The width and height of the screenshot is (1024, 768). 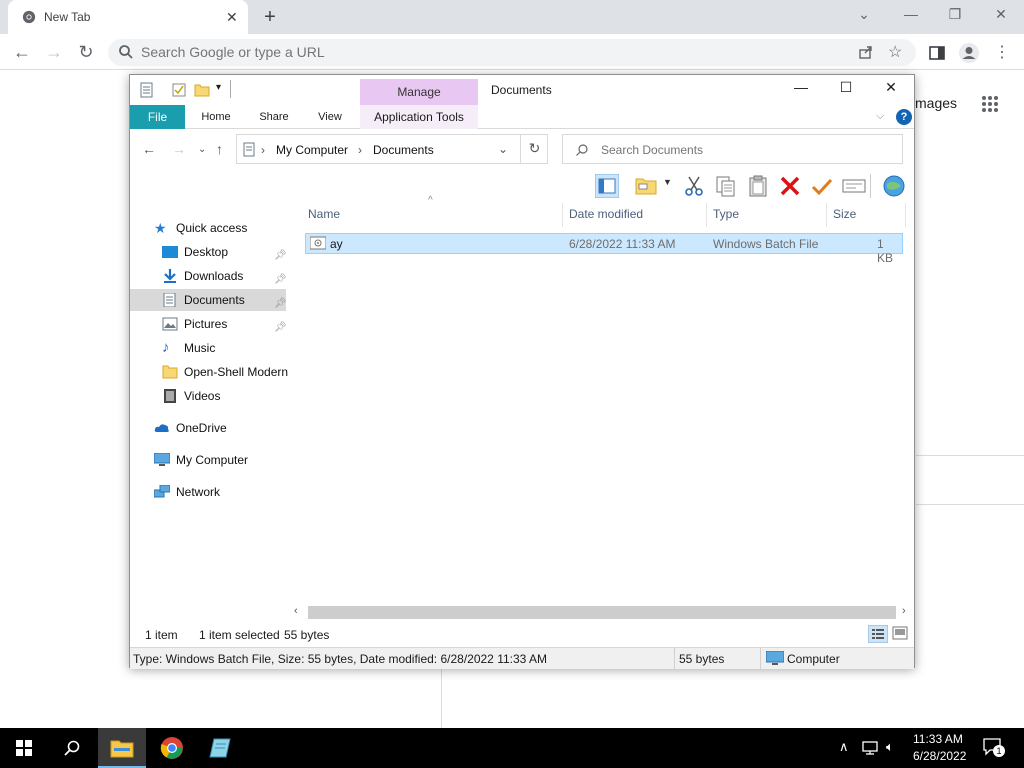 I want to click on tab-close-icon: ✕, so click(x=232, y=17).